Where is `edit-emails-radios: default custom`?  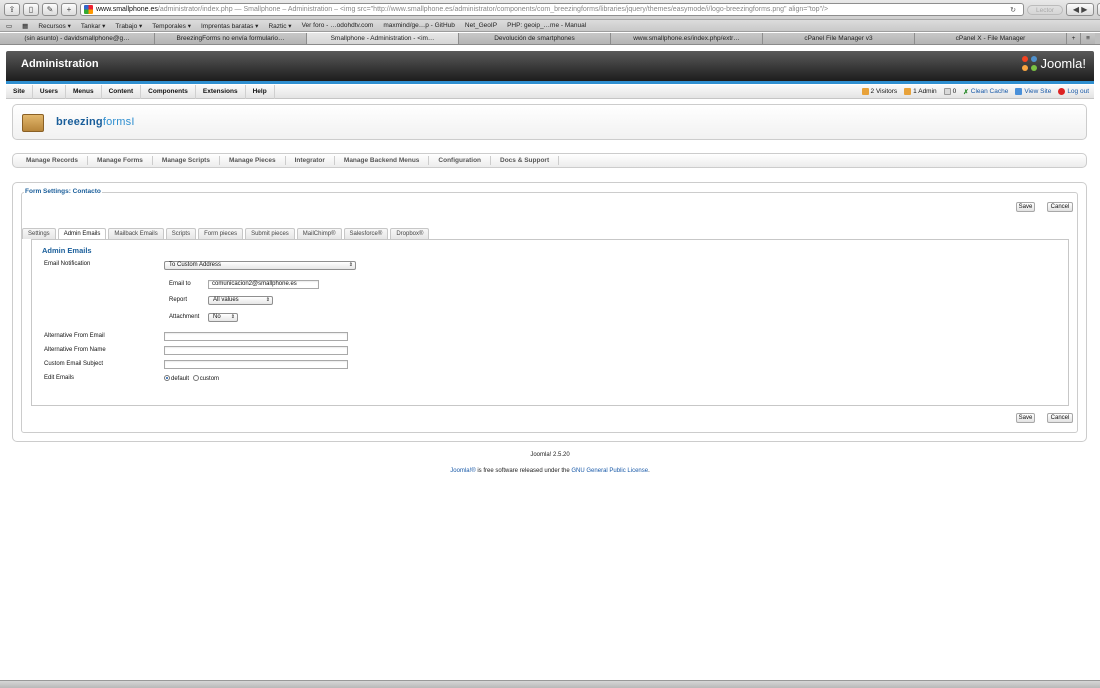 edit-emails-radios: default custom is located at coordinates (191, 378).